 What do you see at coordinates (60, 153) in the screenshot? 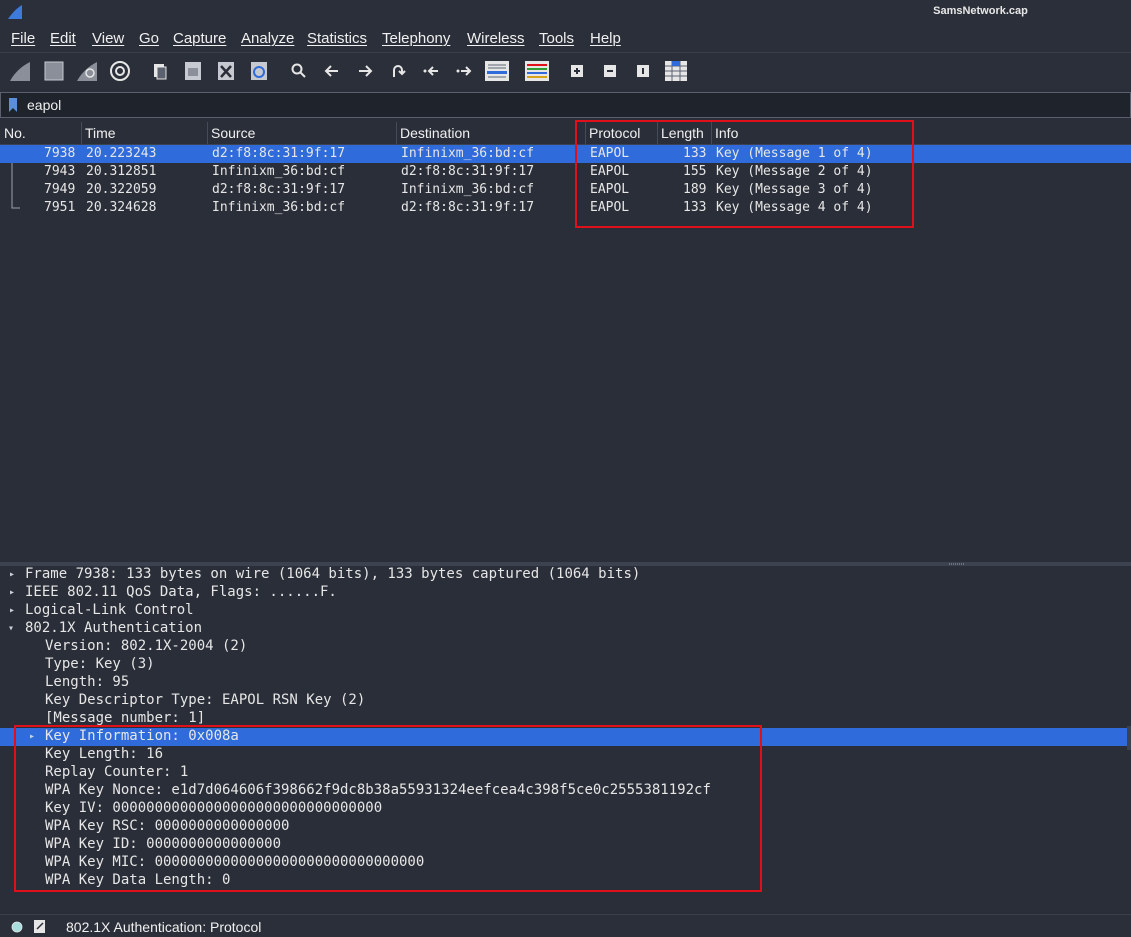
I see `packet-no: 7938` at bounding box center [60, 153].